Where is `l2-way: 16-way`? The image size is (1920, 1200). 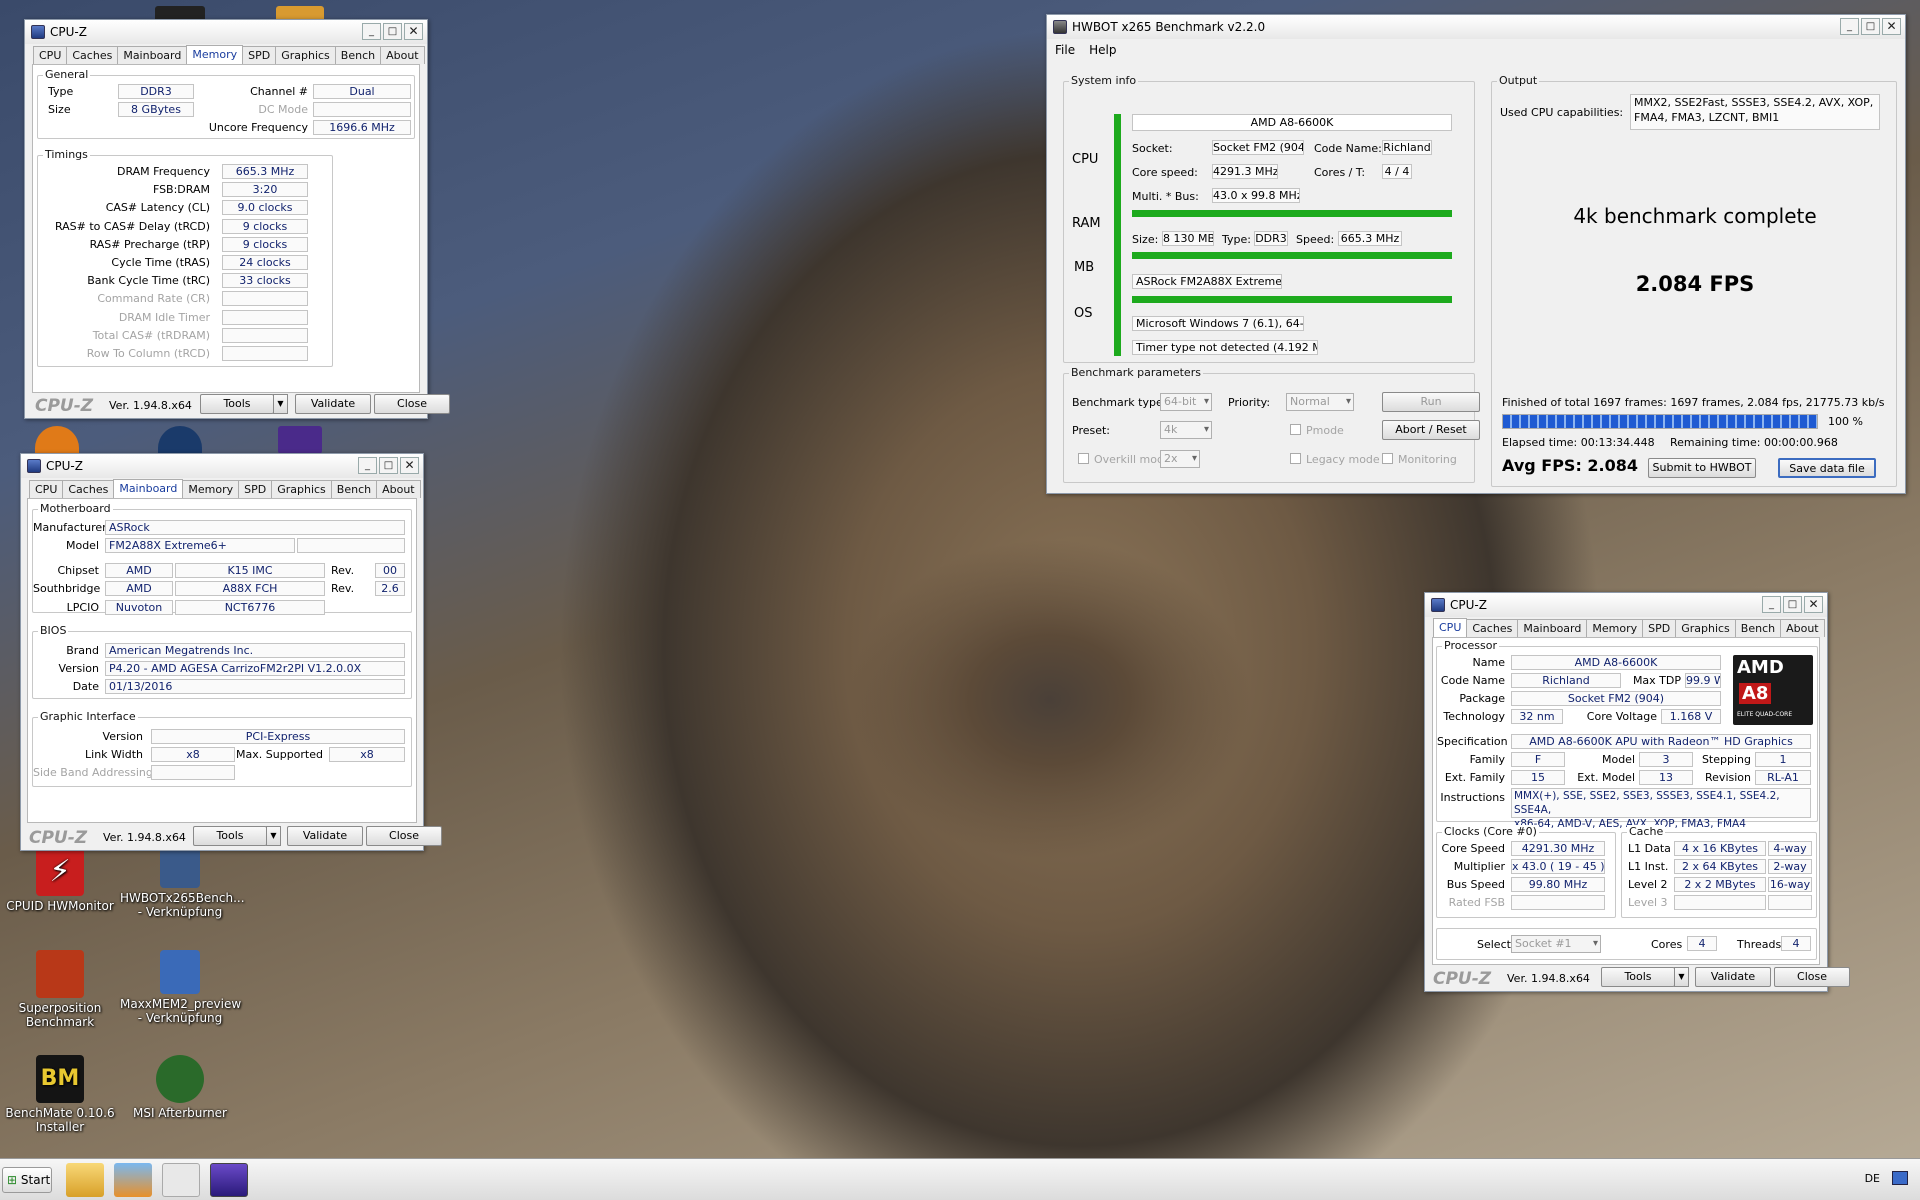 l2-way: 16-way is located at coordinates (1790, 884).